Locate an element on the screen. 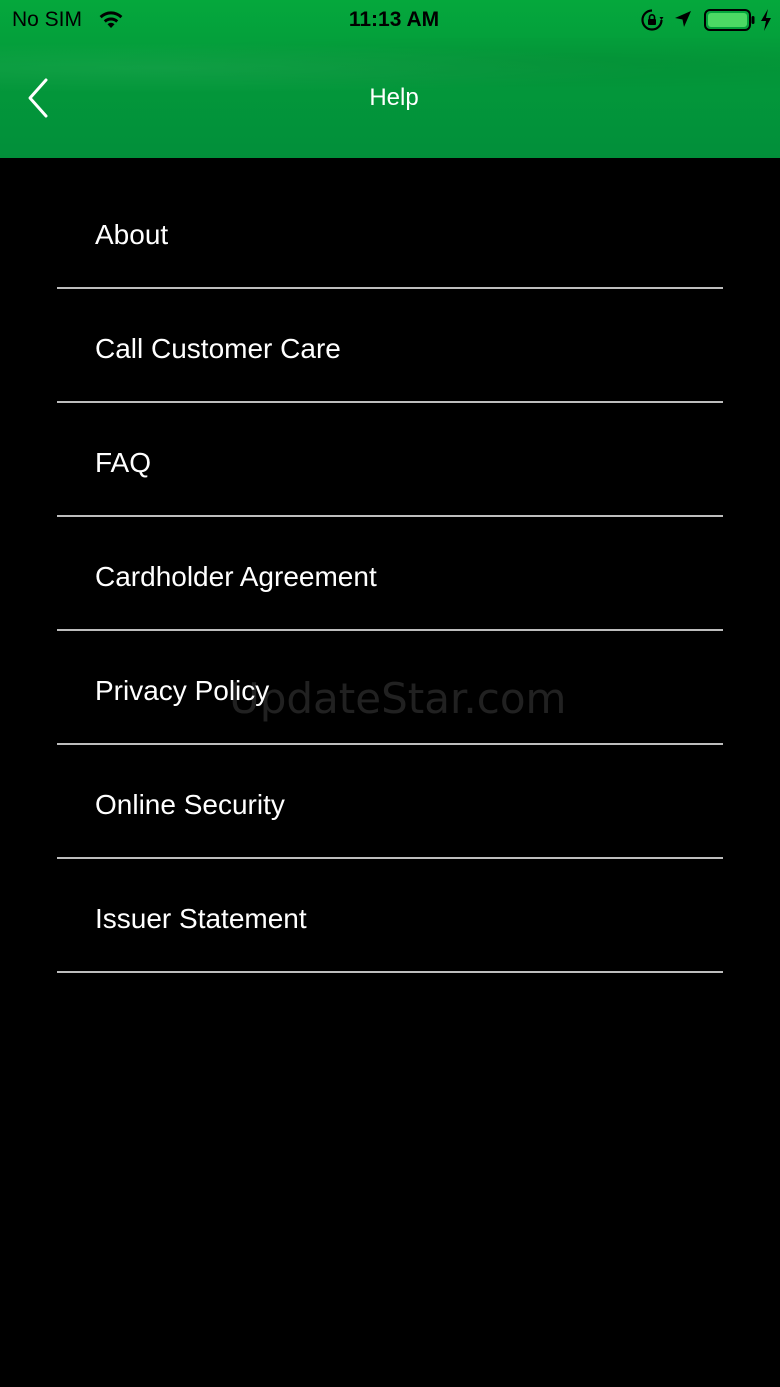 The height and width of the screenshot is (1387, 780). menu-item-label: Privacy Policy is located at coordinates (182, 690).